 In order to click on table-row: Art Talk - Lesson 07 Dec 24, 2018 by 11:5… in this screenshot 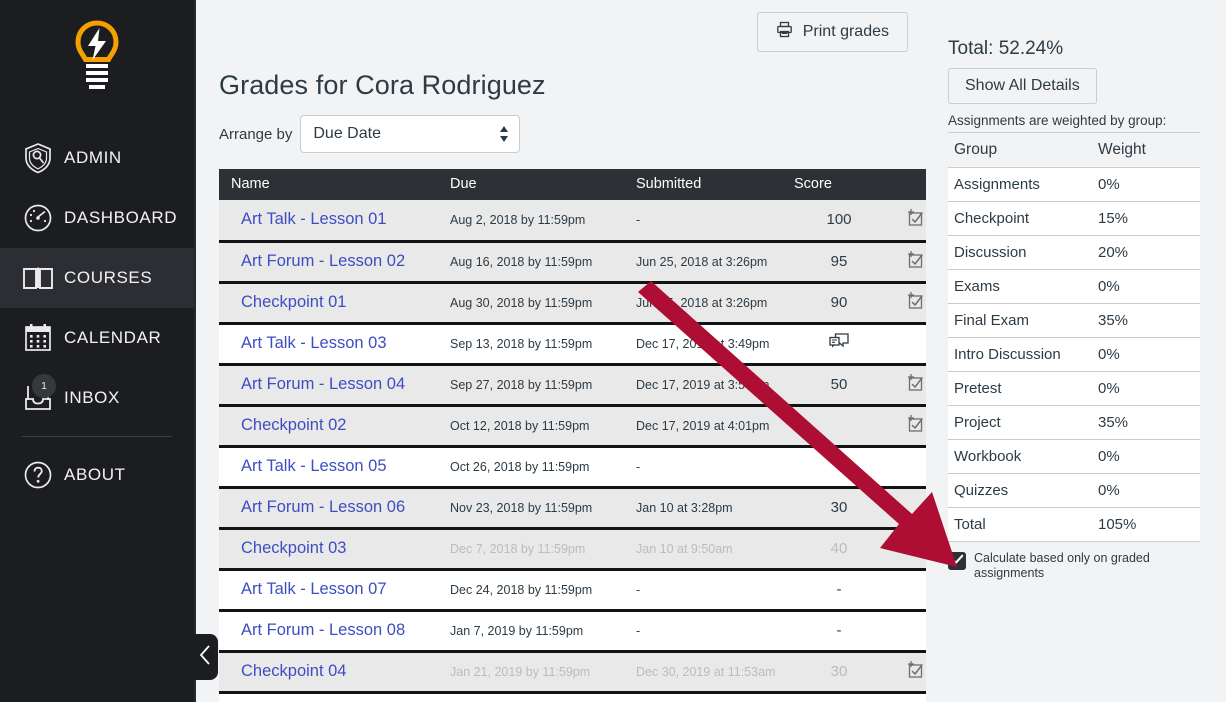, I will do `click(572, 588)`.